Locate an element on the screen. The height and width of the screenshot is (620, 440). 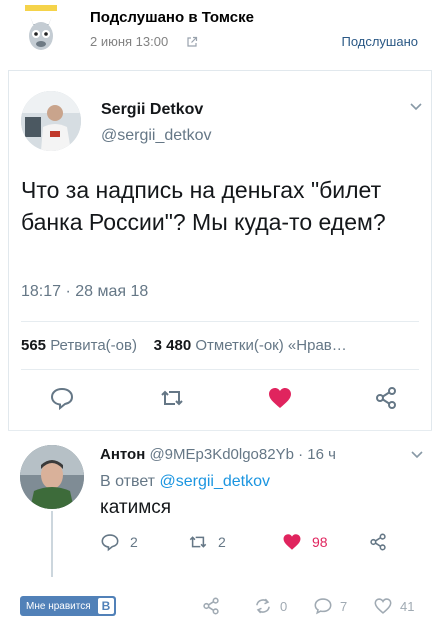
vk-repost-button: 0 is located at coordinates (269, 606).